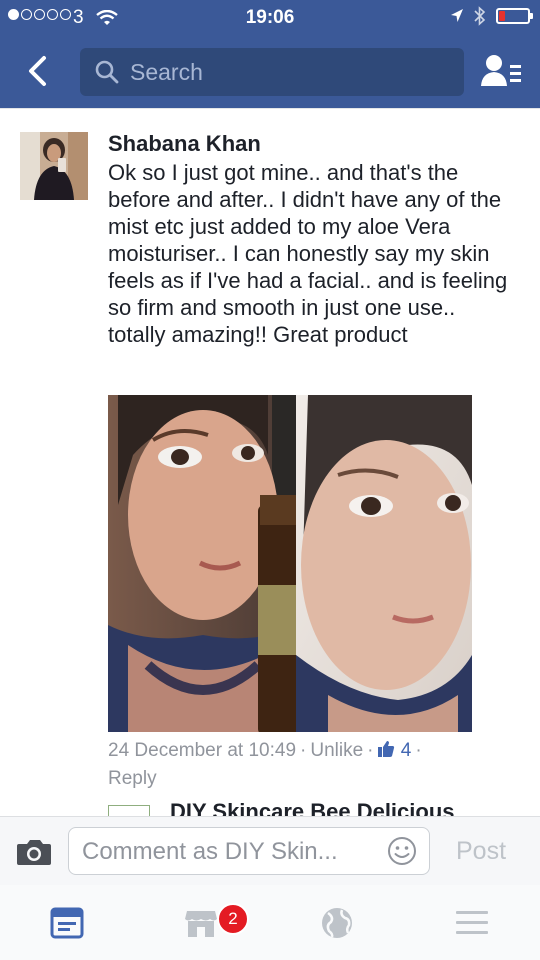  What do you see at coordinates (34, 852) in the screenshot?
I see `camera-icon` at bounding box center [34, 852].